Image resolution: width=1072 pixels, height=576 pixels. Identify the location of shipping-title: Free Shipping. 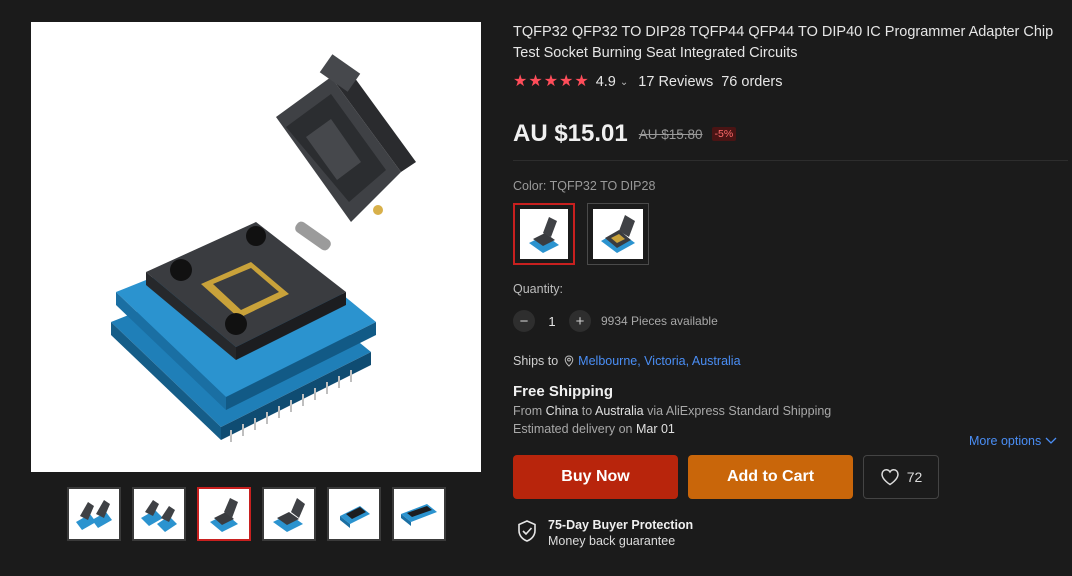
(563, 391).